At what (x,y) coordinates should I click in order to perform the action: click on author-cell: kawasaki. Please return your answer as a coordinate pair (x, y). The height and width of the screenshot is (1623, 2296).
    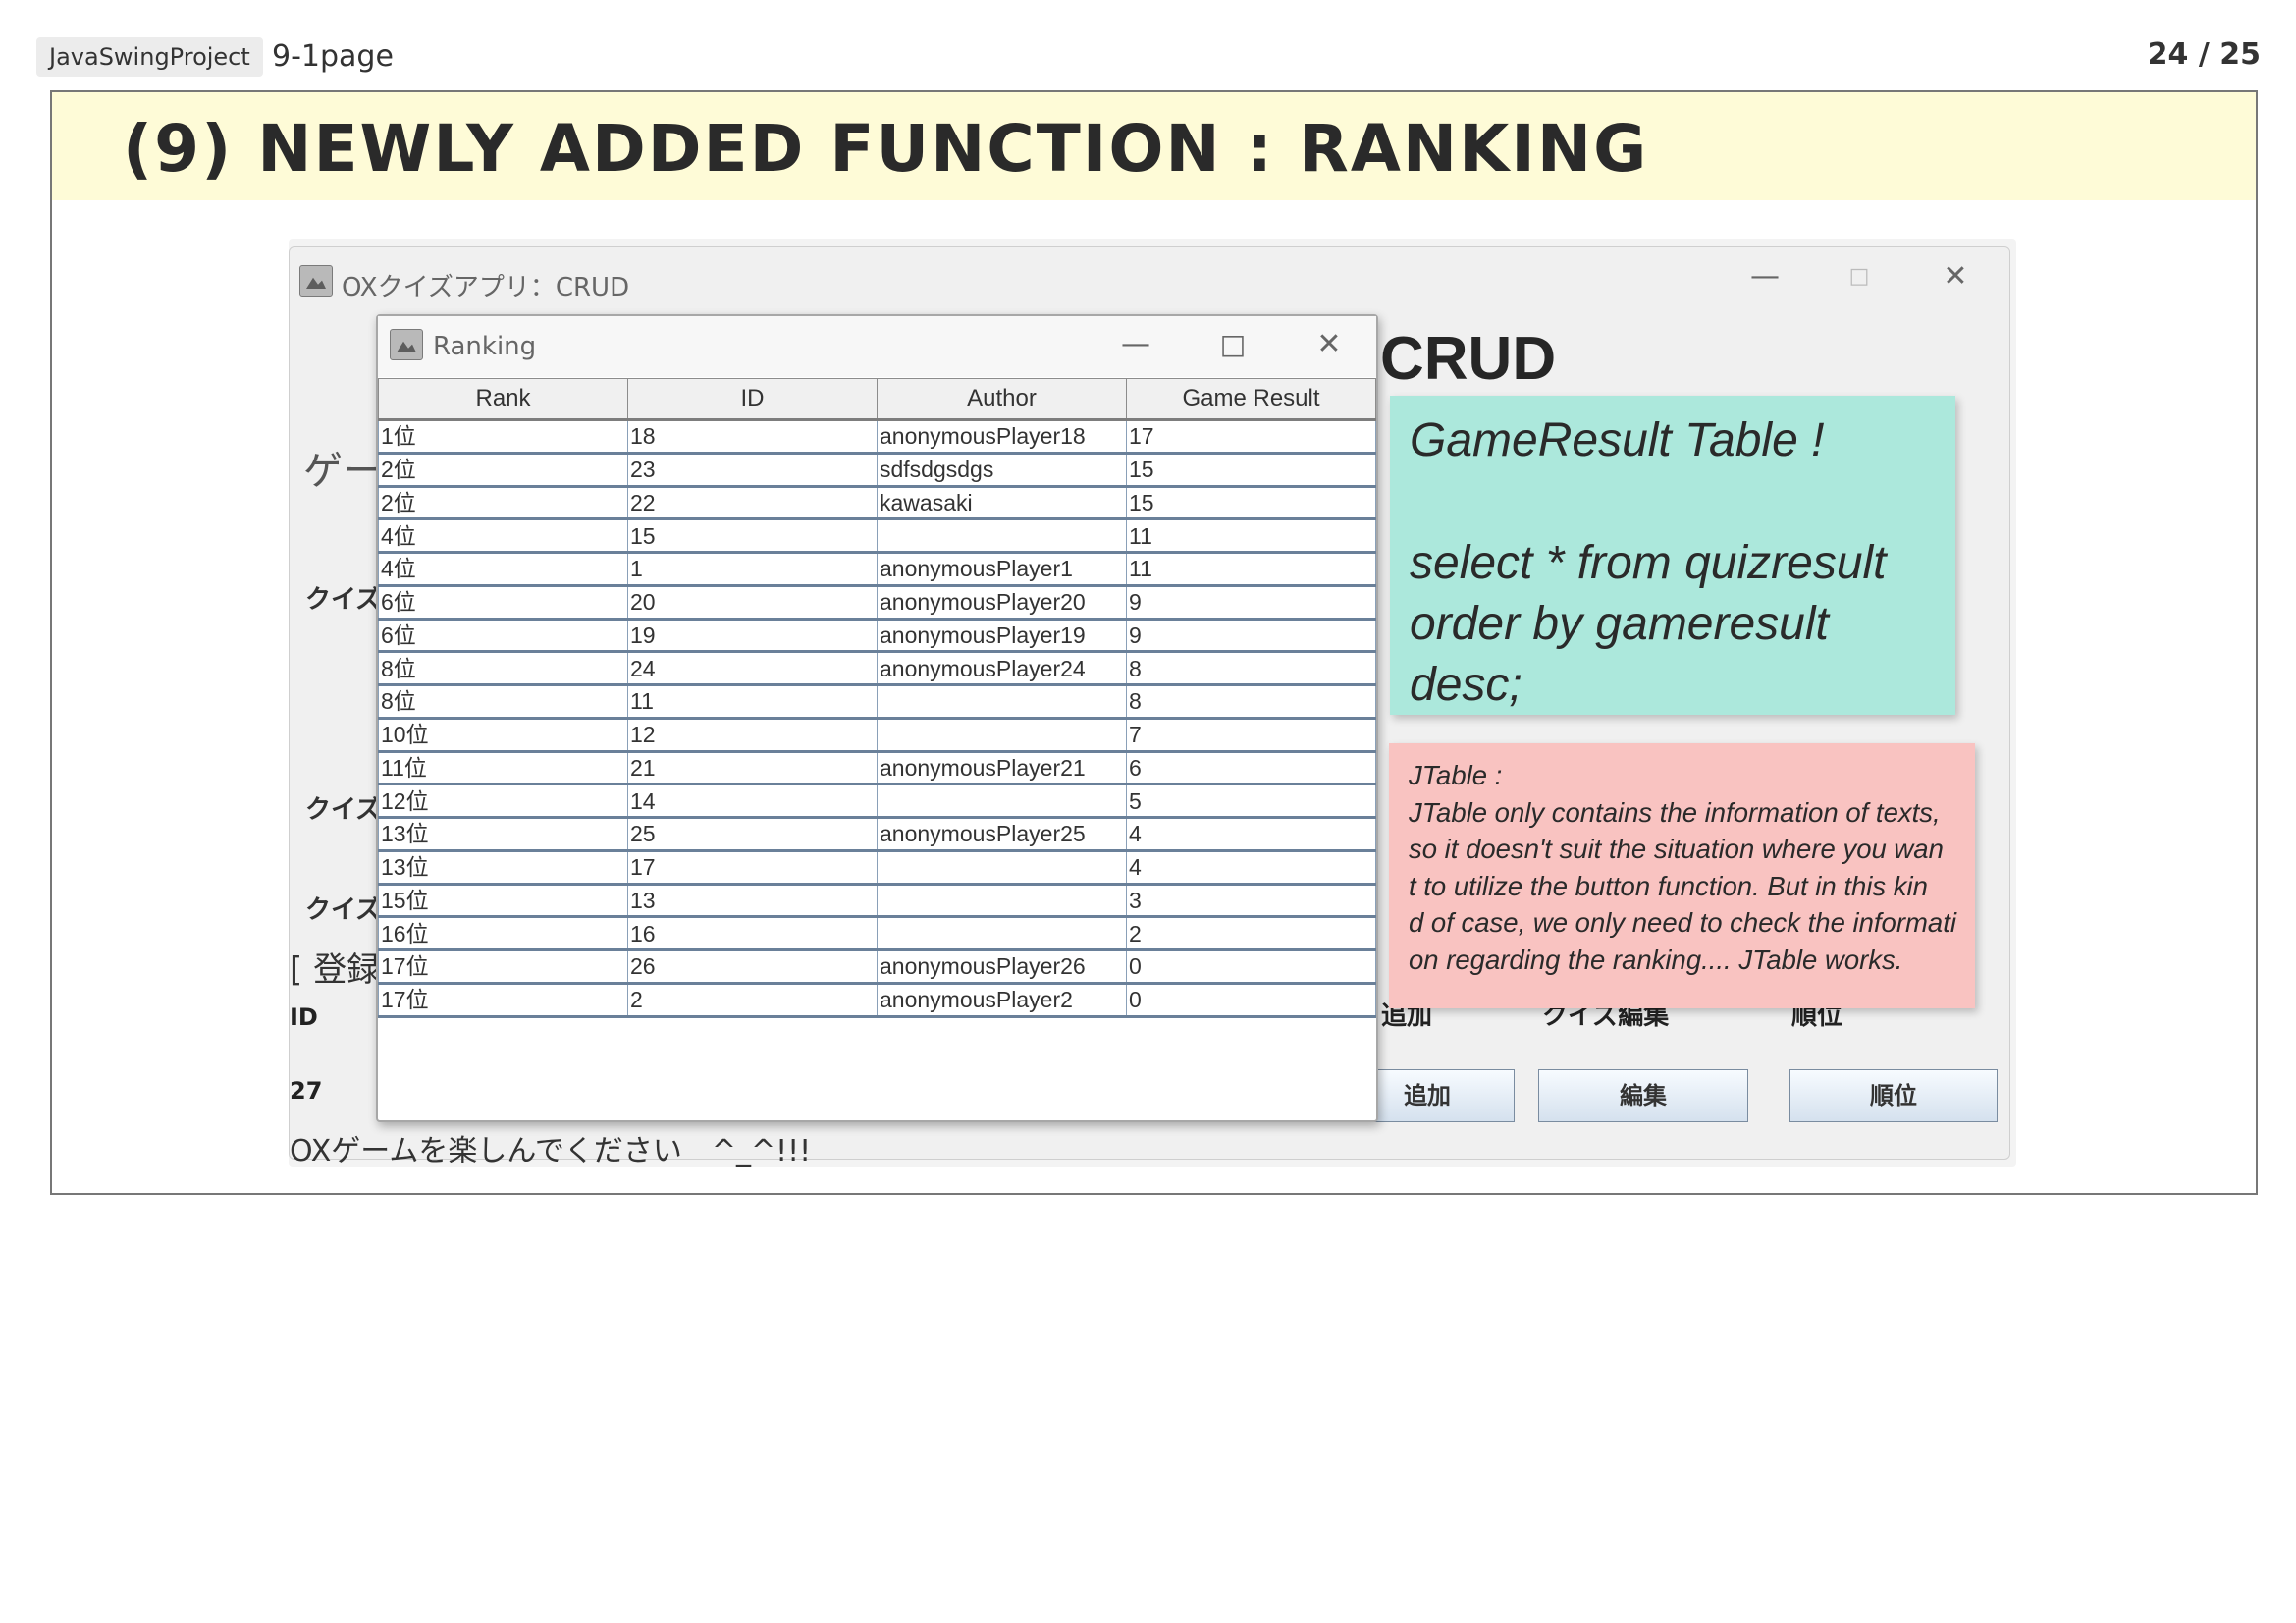
    Looking at the image, I should click on (1002, 503).